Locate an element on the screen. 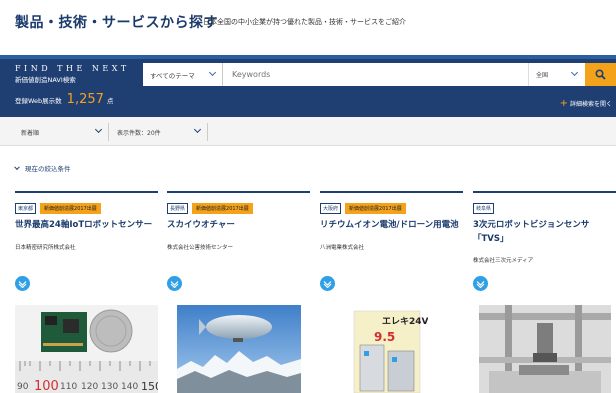  ruler-label: 100 is located at coordinates (46, 386).